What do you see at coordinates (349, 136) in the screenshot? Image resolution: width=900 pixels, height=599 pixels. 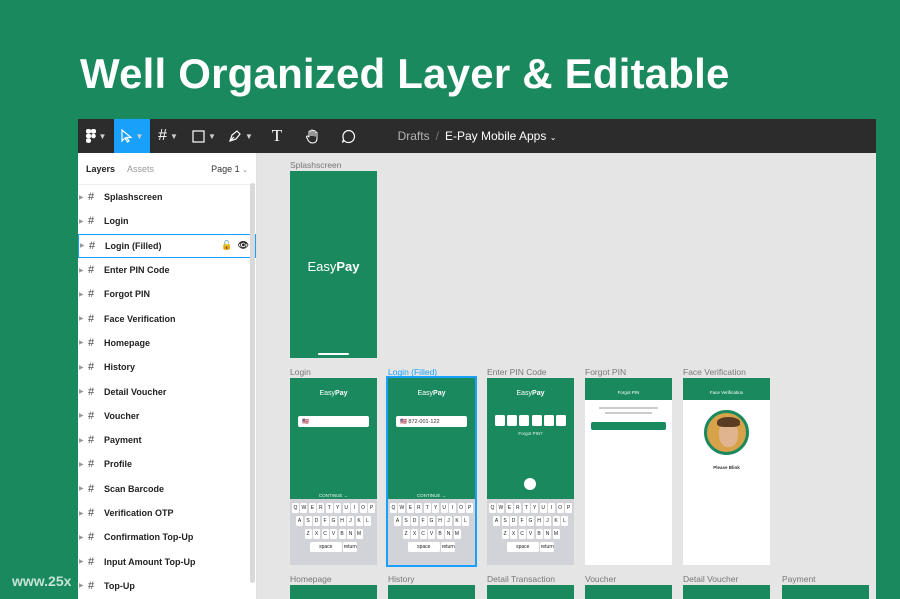 I see `comment-tool-button` at bounding box center [349, 136].